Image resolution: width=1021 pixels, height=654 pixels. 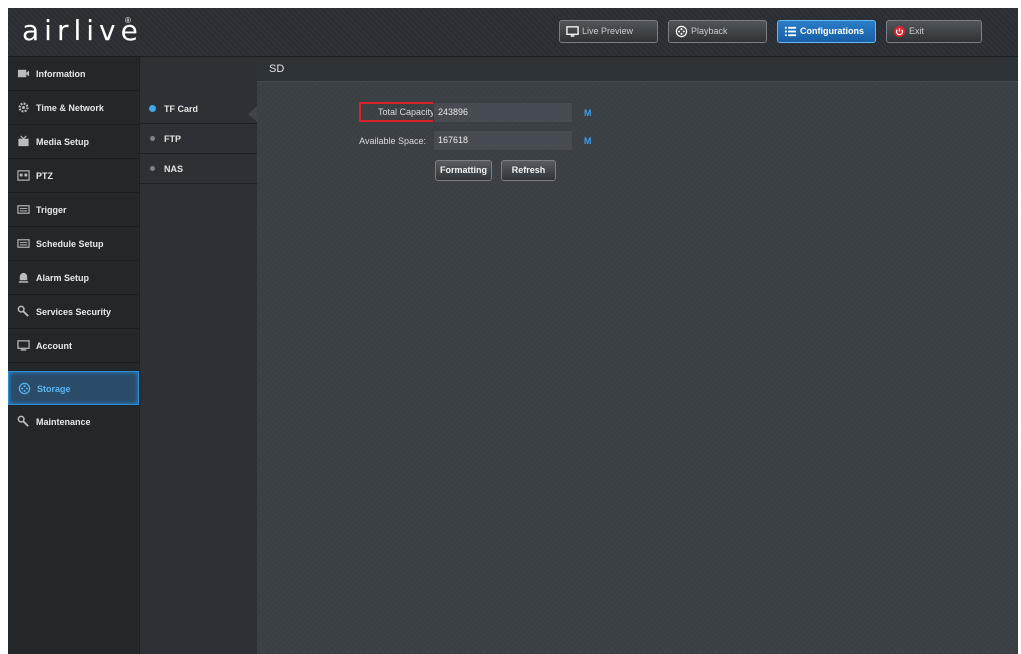 I want to click on tools-icon, so click(x=23, y=421).